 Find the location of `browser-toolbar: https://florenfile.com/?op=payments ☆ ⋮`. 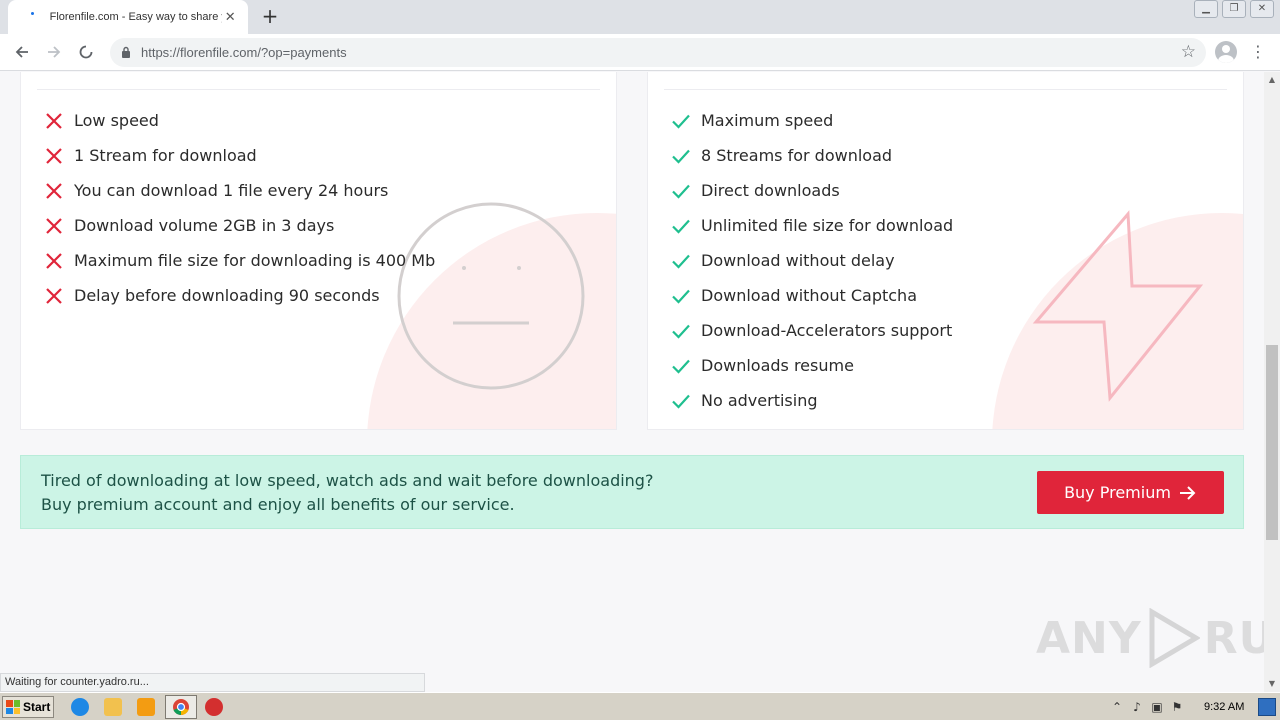

browser-toolbar: https://florenfile.com/?op=payments ☆ ⋮ is located at coordinates (640, 52).